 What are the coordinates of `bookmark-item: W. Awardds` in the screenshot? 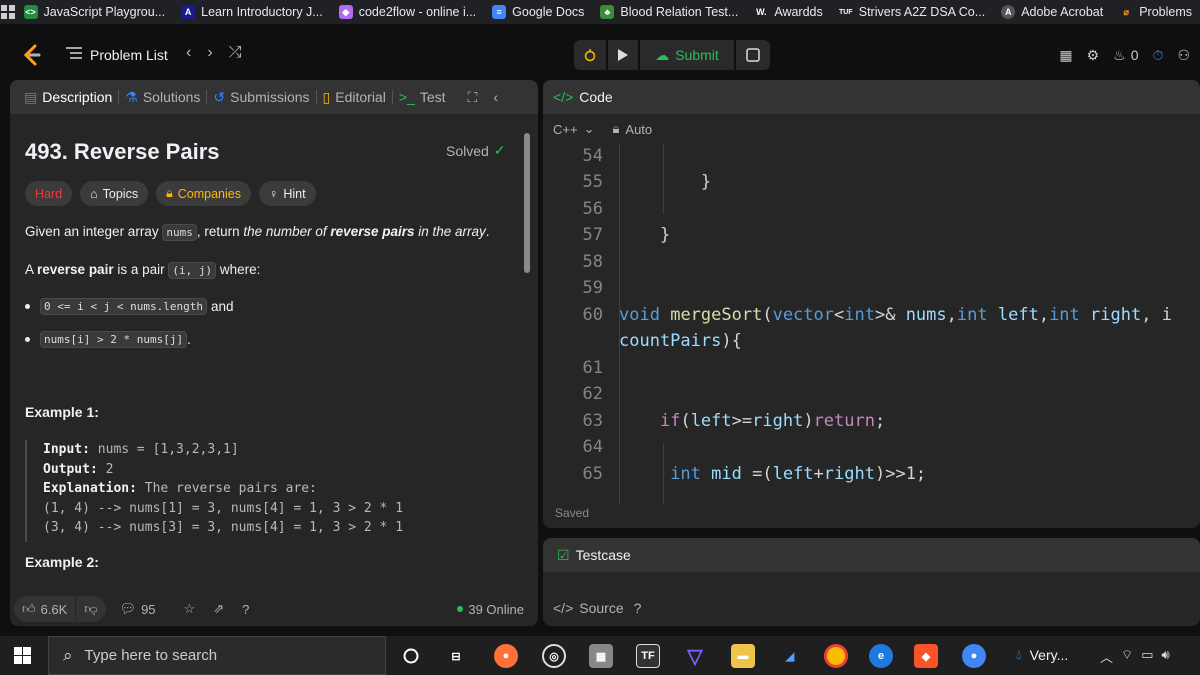 It's located at (788, 12).